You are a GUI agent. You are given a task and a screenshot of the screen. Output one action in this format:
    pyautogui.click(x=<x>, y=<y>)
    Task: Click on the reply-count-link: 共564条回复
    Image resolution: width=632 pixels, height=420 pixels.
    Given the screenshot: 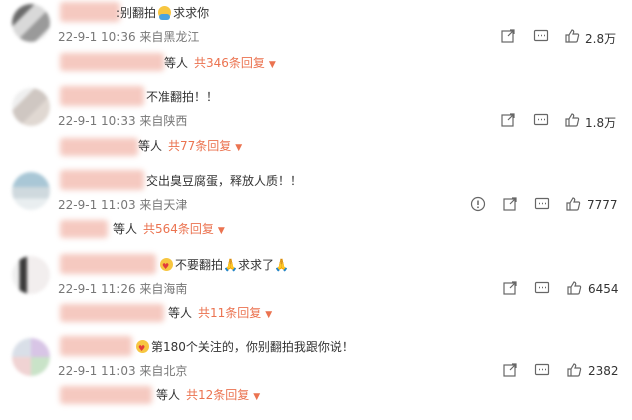 What is the action you would take?
    pyautogui.click(x=178, y=229)
    